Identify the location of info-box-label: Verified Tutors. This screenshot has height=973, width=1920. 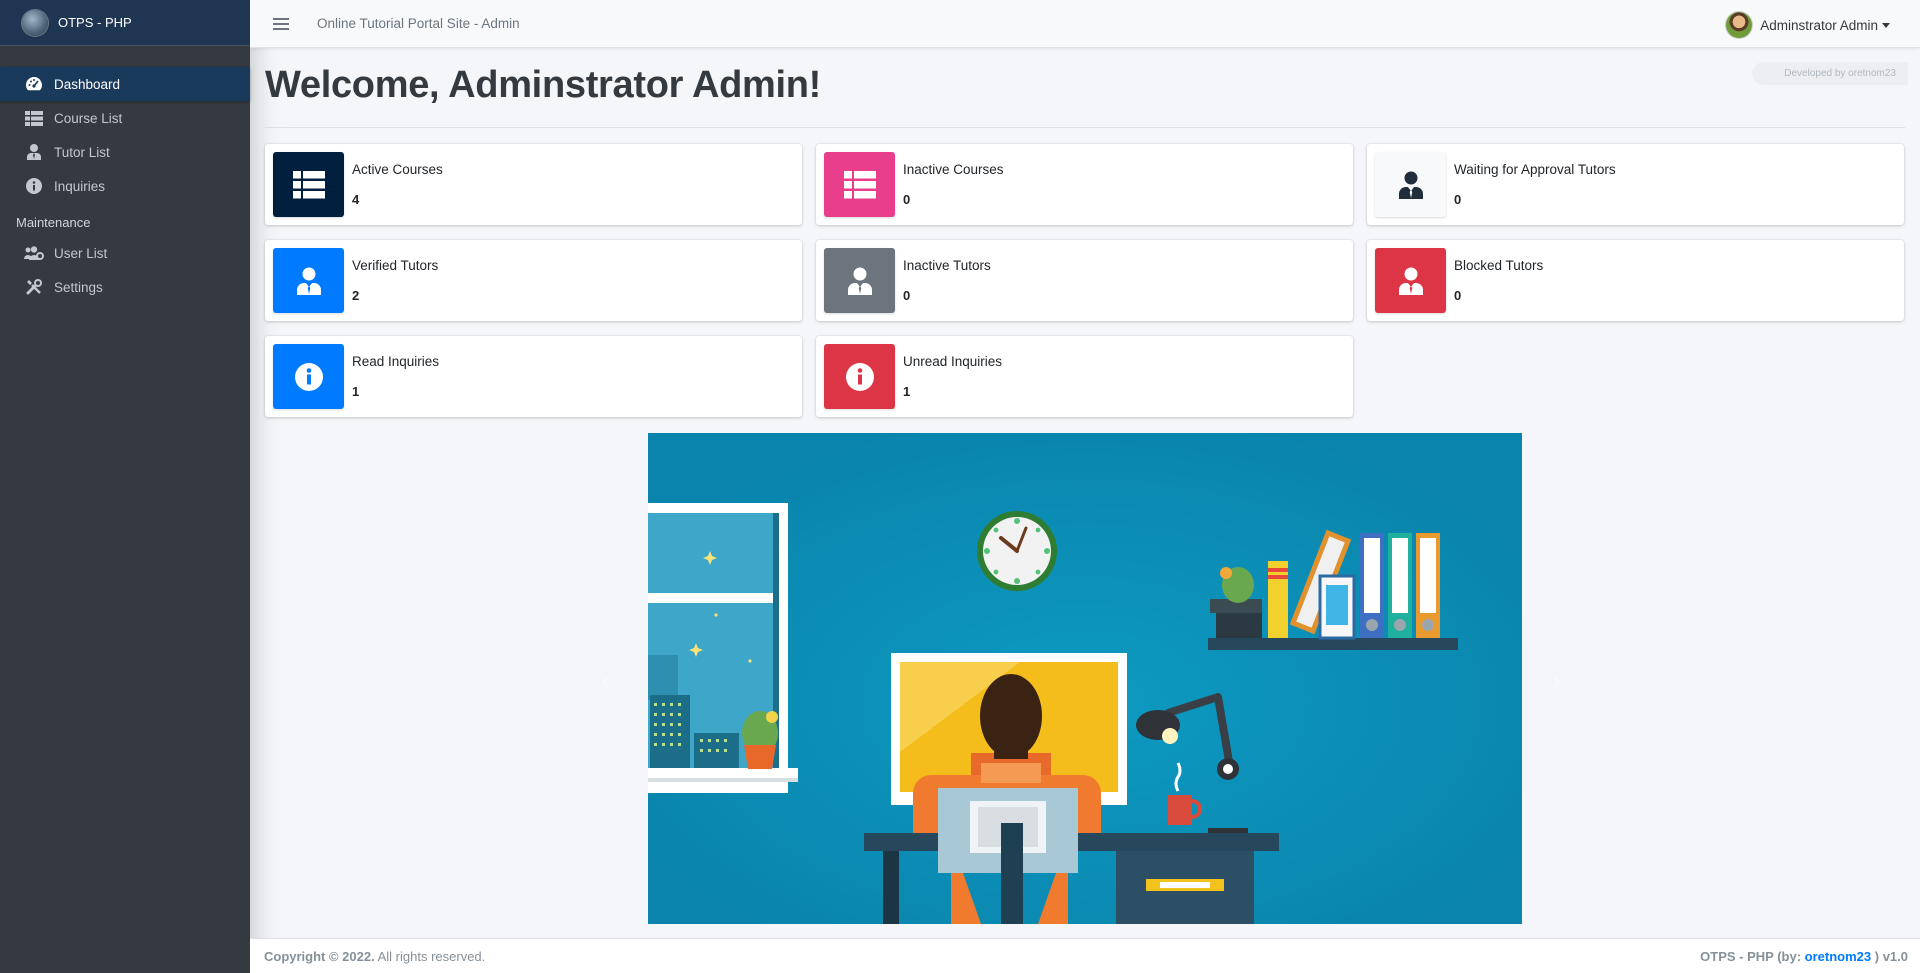
(395, 265).